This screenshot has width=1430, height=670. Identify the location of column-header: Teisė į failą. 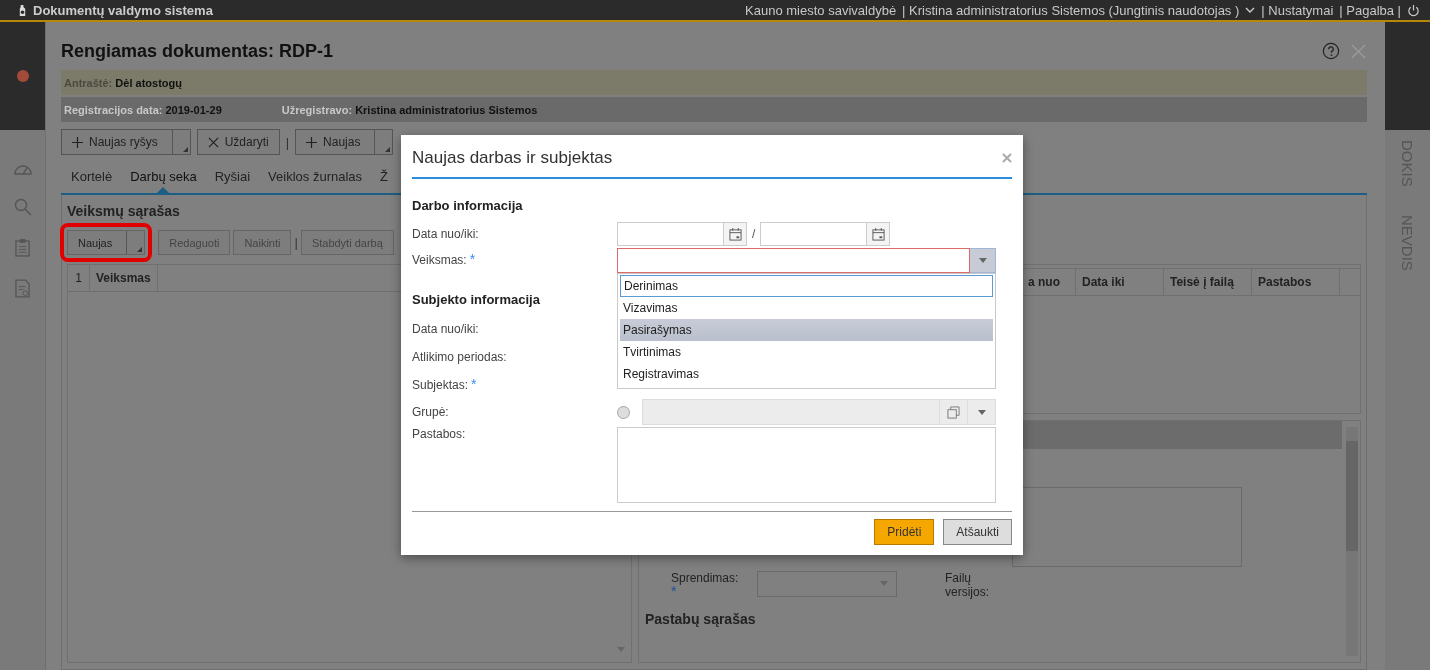
(1208, 282).